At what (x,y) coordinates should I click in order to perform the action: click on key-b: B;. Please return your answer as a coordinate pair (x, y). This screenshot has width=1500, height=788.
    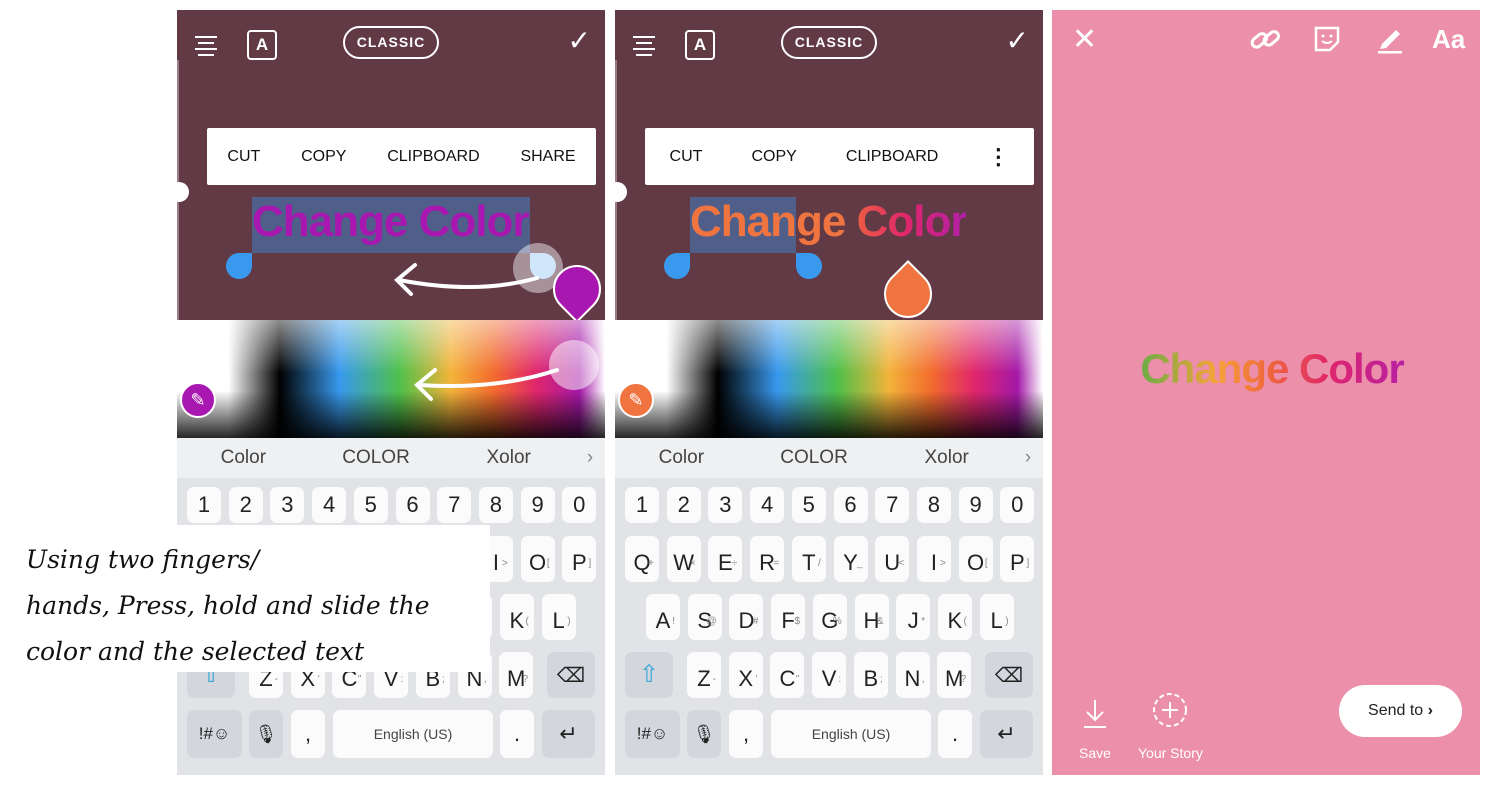
    Looking at the image, I should click on (870, 675).